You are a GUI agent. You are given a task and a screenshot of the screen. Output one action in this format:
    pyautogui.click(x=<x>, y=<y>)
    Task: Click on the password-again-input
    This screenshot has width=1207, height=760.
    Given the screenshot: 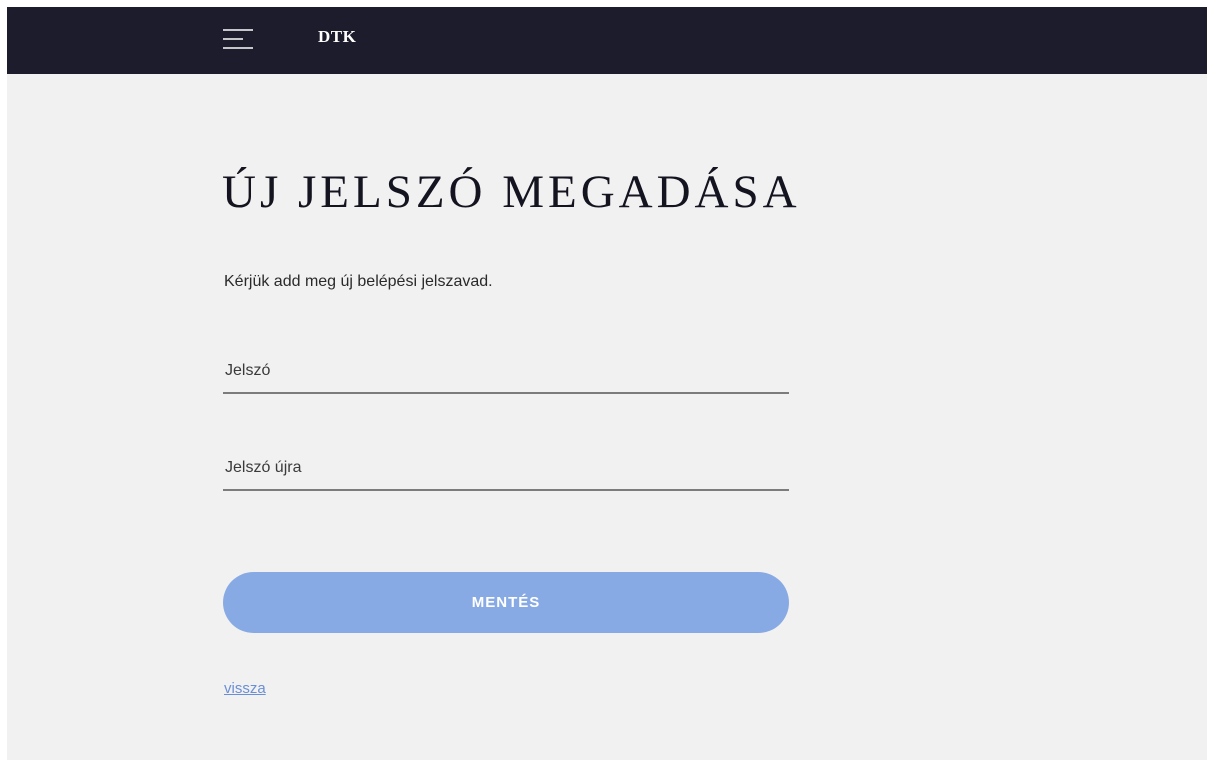 What is the action you would take?
    pyautogui.click(x=506, y=466)
    